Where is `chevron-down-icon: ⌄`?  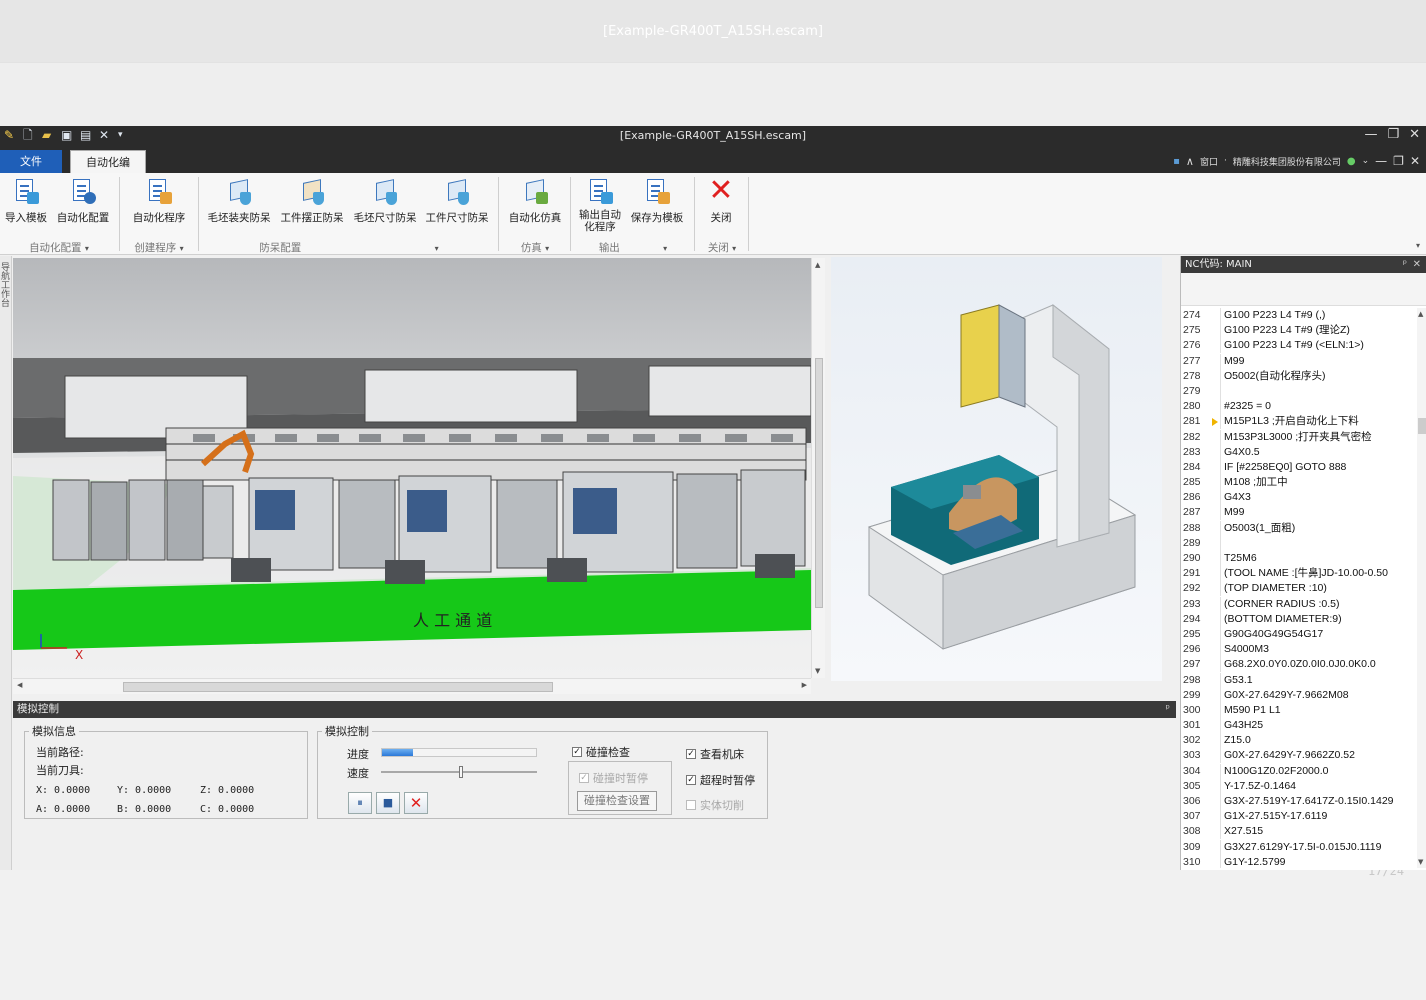
chevron-down-icon: ⌄ is located at coordinates (1366, 161).